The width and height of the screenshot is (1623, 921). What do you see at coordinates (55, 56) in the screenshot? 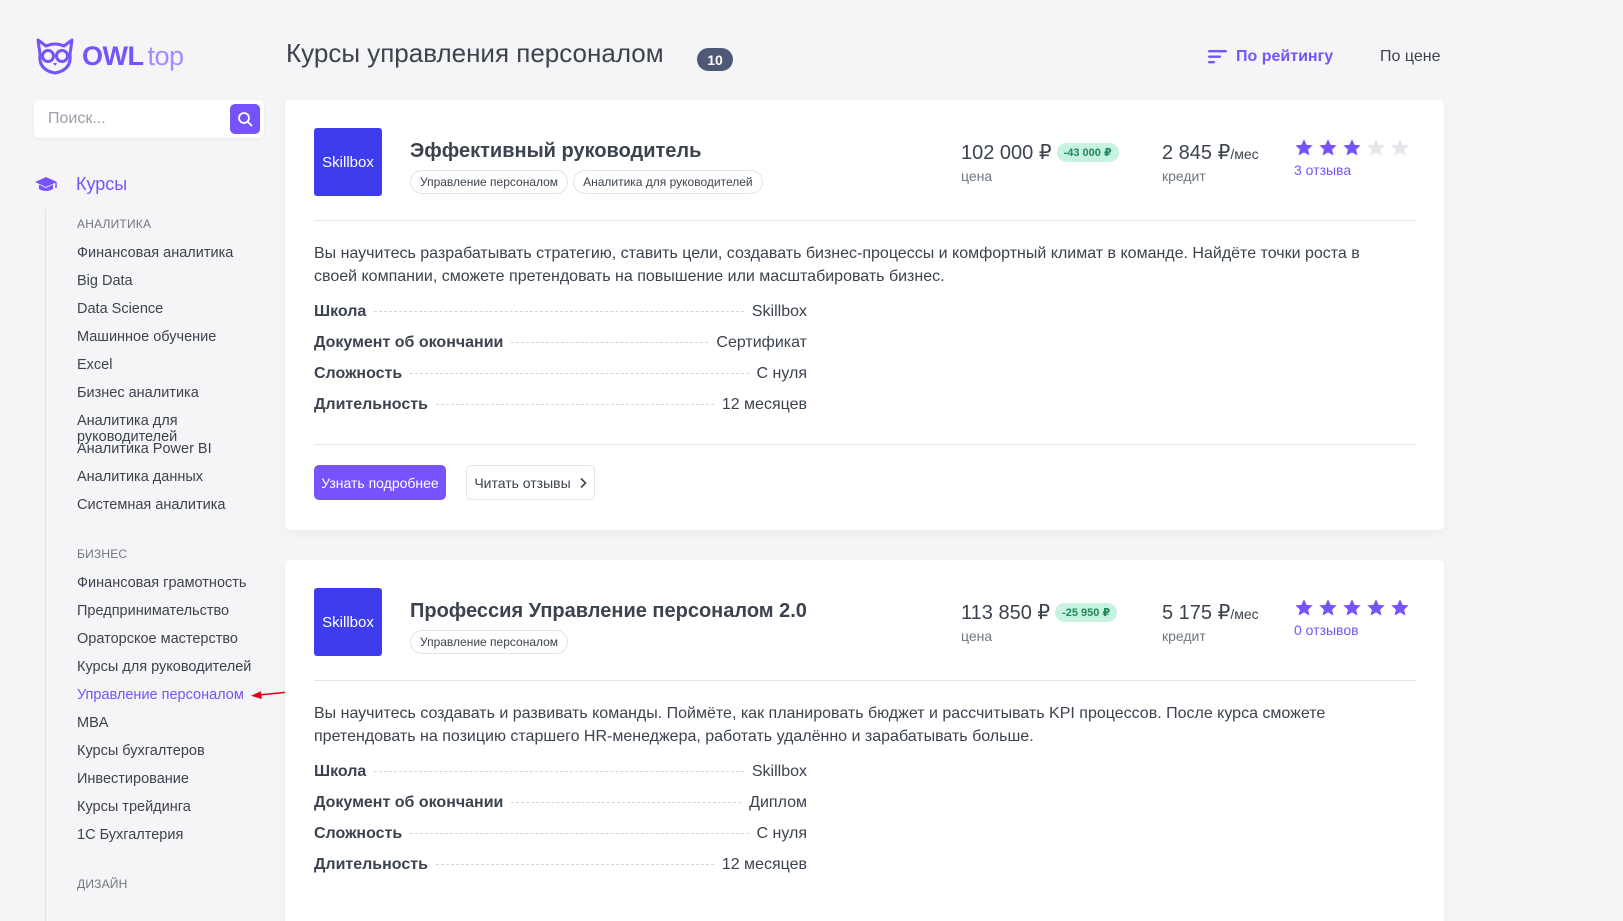
I see `owl-logo-icon` at bounding box center [55, 56].